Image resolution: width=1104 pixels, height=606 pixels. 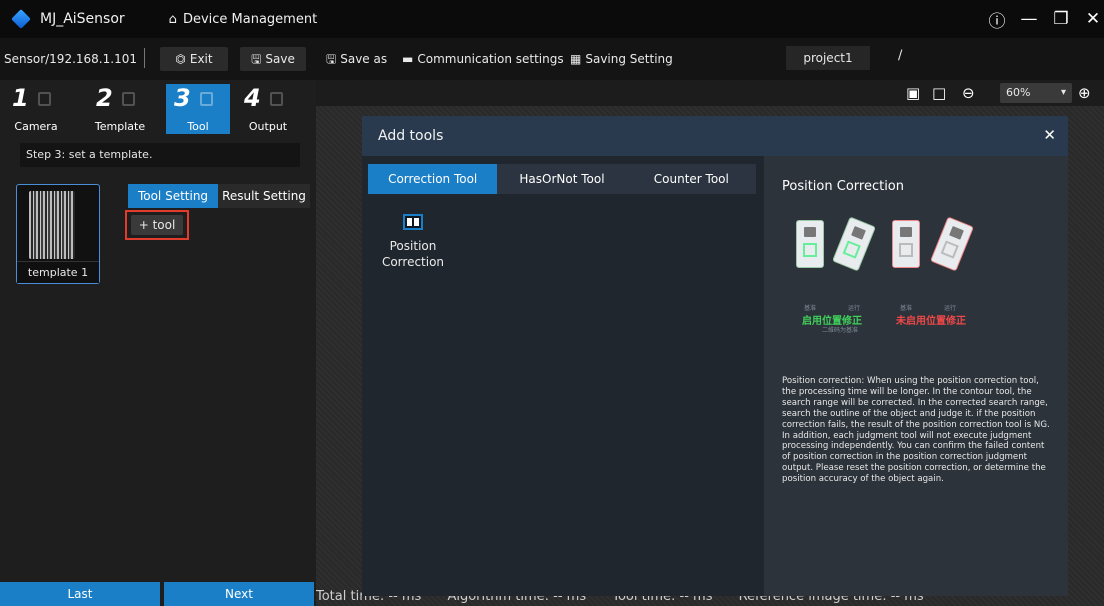 I want to click on output-step-icon, so click(x=276, y=99).